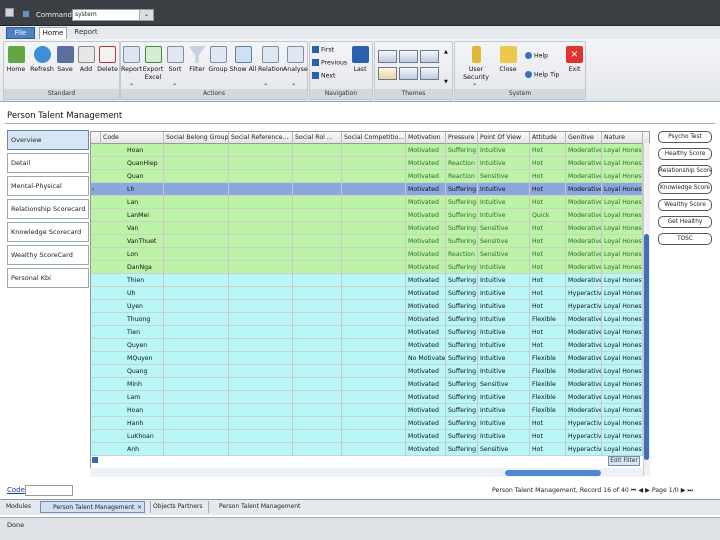  What do you see at coordinates (685, 154) in the screenshot?
I see `healthy-score-button: Healthy Score` at bounding box center [685, 154].